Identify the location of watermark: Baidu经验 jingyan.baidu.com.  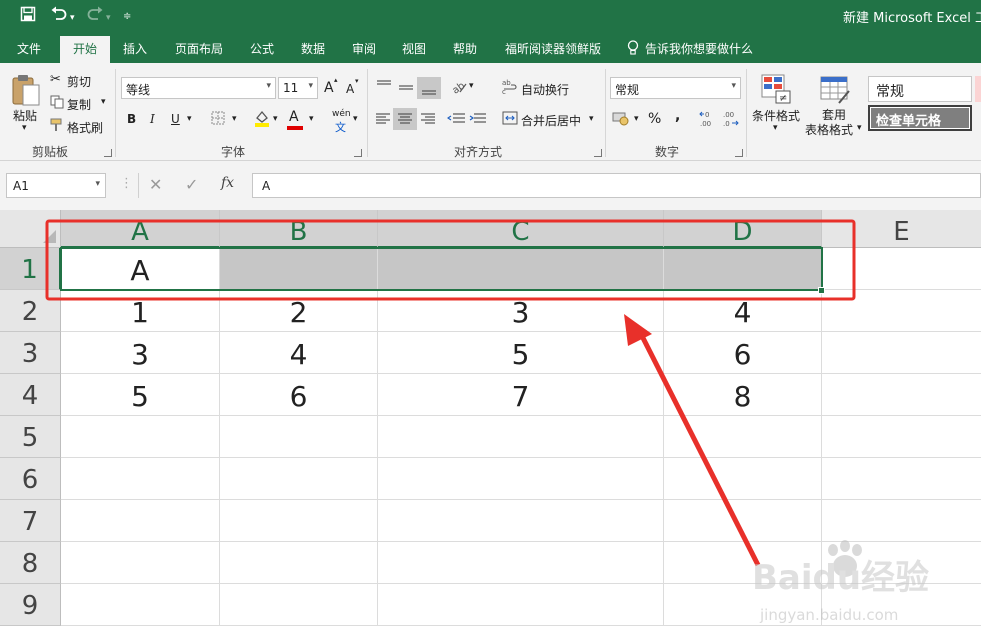
(860, 584).